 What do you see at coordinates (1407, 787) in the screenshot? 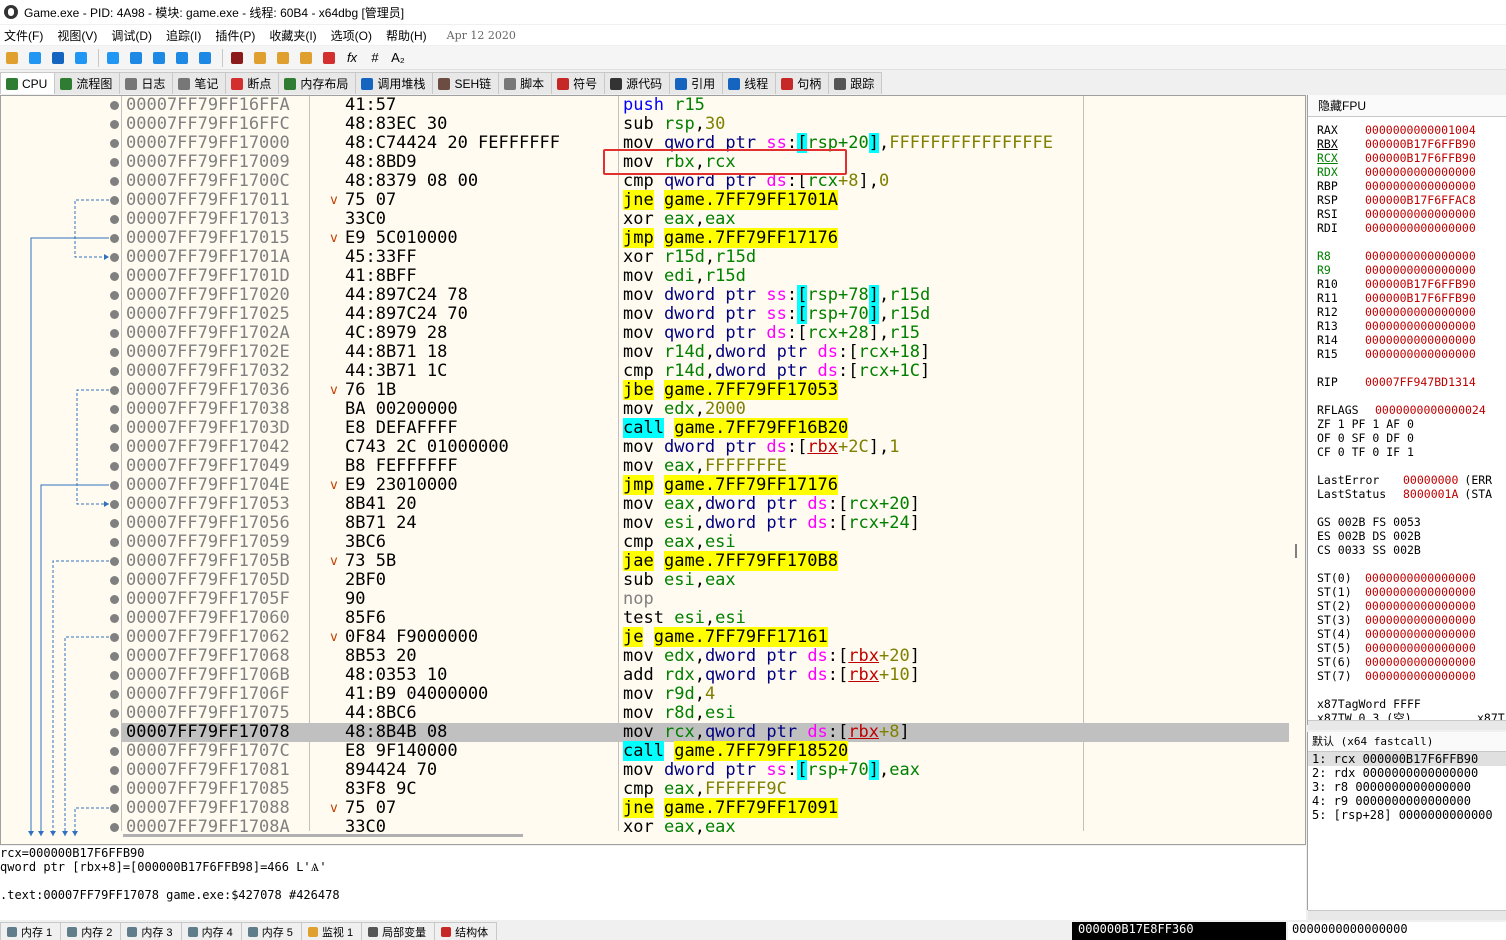
I see `callstack-arg-row: 3: r8 0000000000000000` at bounding box center [1407, 787].